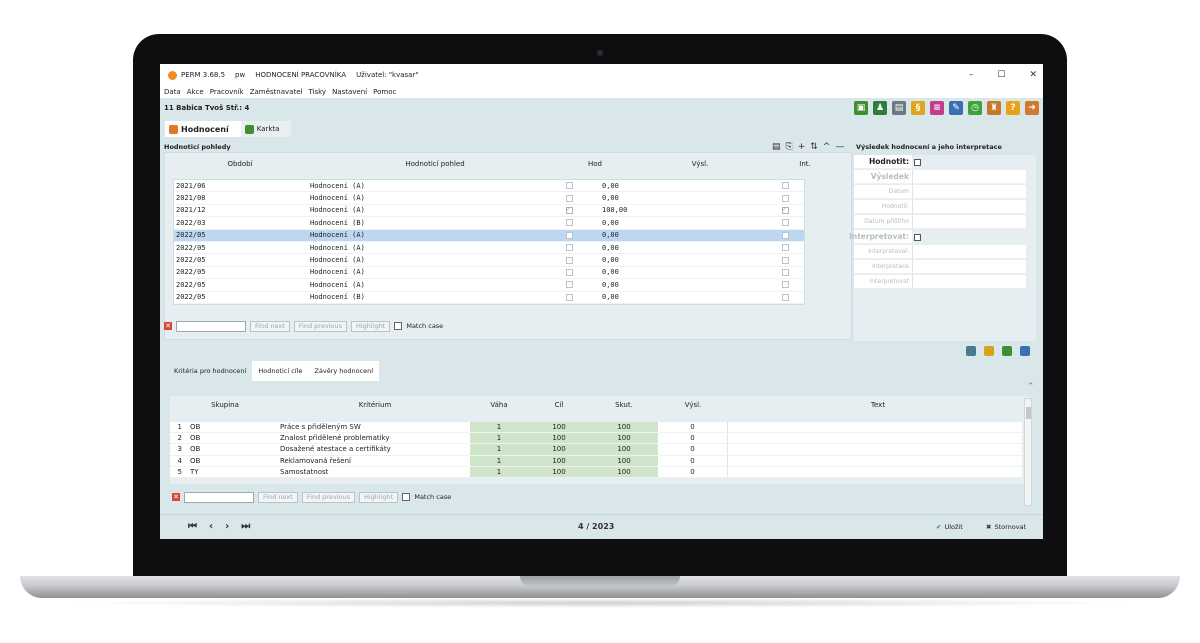 This screenshot has height=643, width=1200. I want to click on tree-icon, so click(1025, 351).